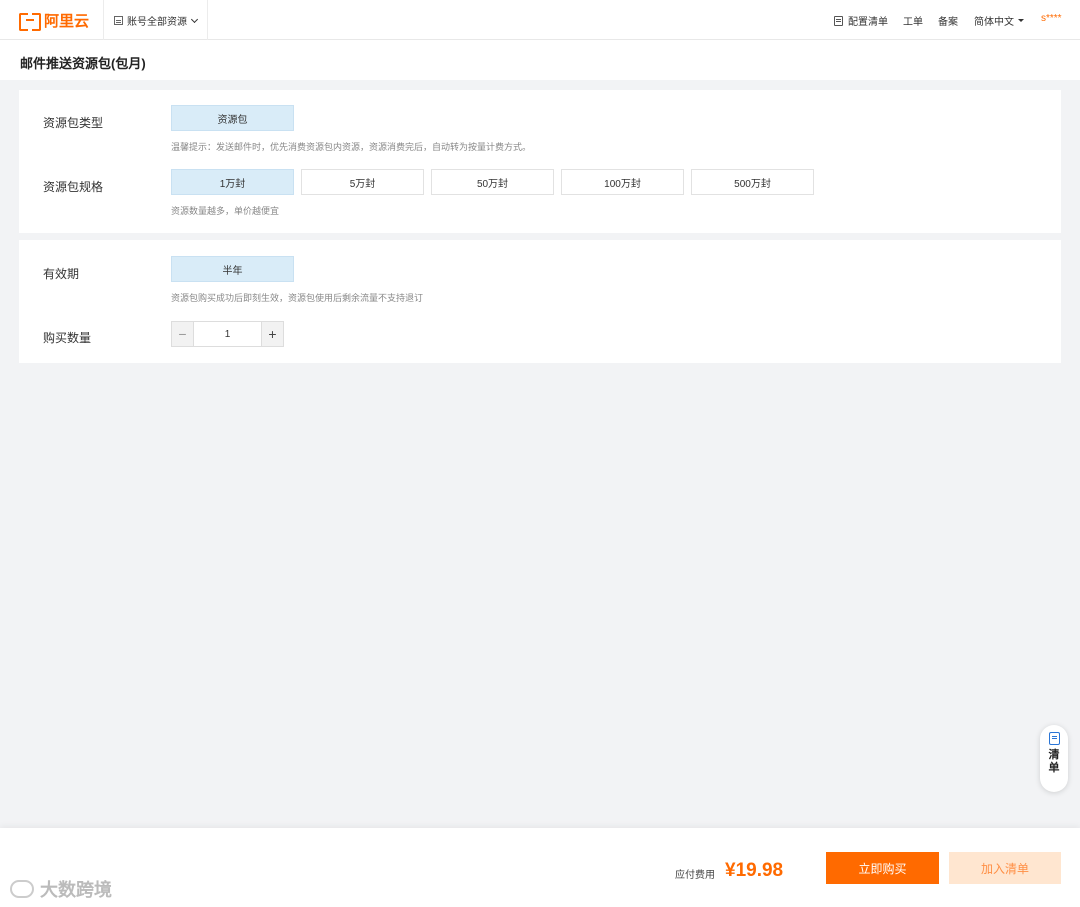 This screenshot has width=1080, height=907. What do you see at coordinates (76, 890) in the screenshot?
I see `watermark-text: 大数跨境` at bounding box center [76, 890].